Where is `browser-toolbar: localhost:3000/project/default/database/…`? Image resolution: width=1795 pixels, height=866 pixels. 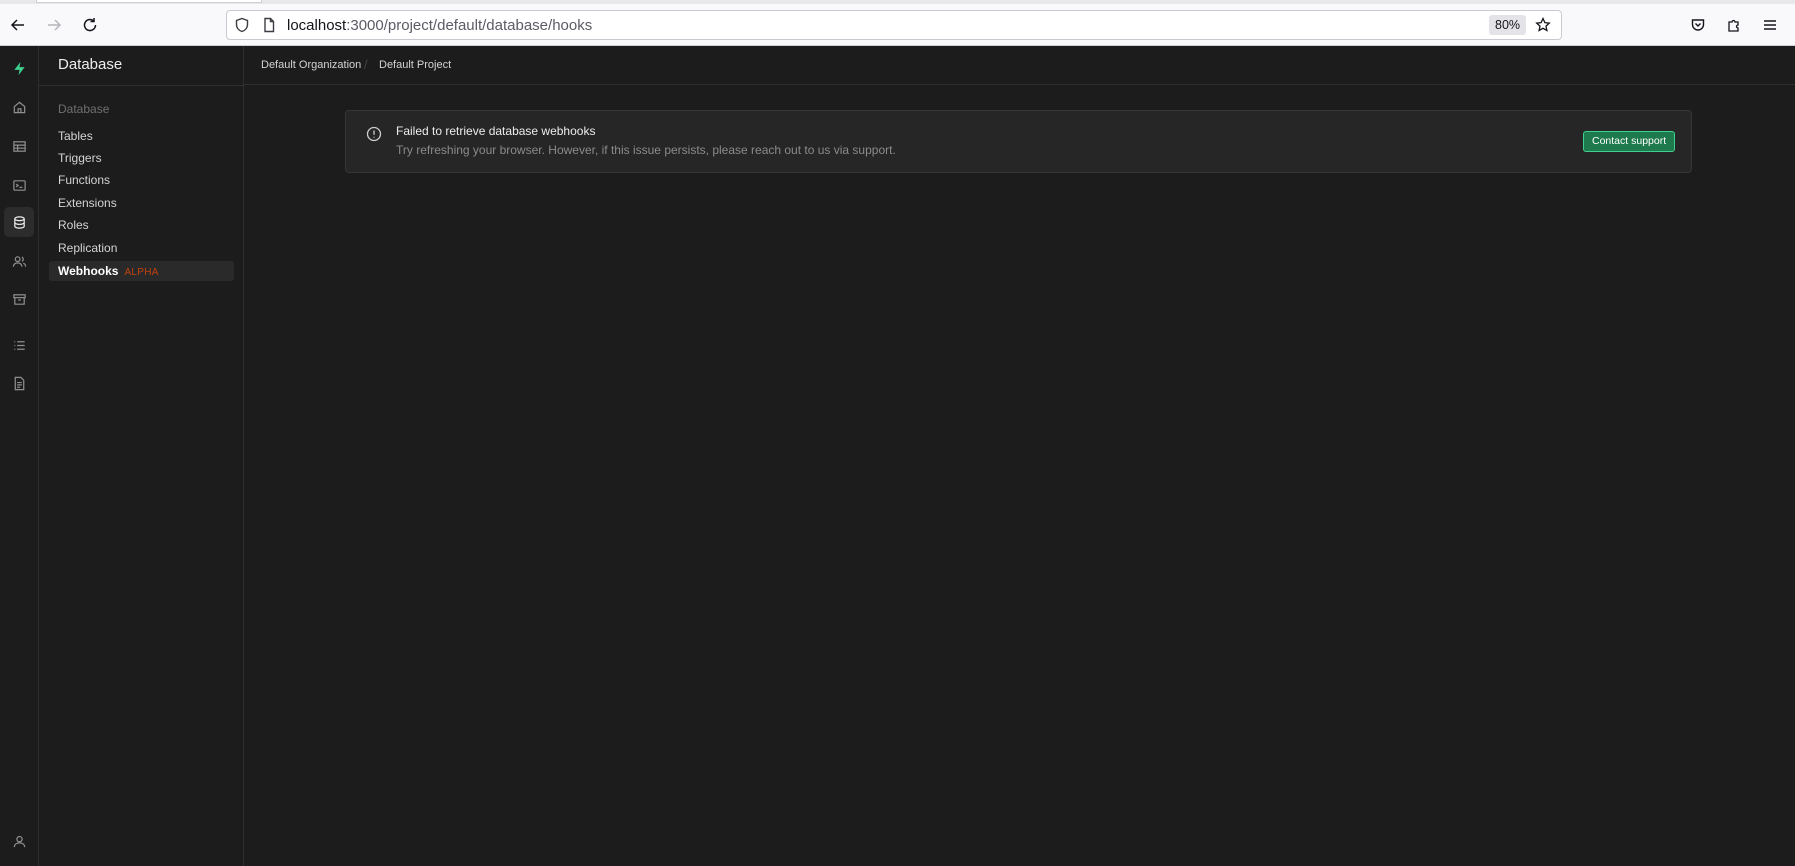
browser-toolbar: localhost:3000/project/default/database/… is located at coordinates (897, 25).